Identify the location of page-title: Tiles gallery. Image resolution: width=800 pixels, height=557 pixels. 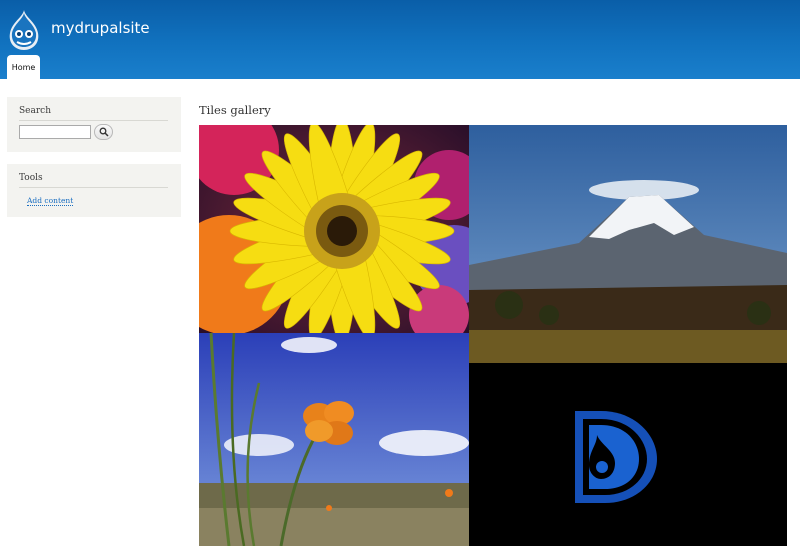
(235, 110).